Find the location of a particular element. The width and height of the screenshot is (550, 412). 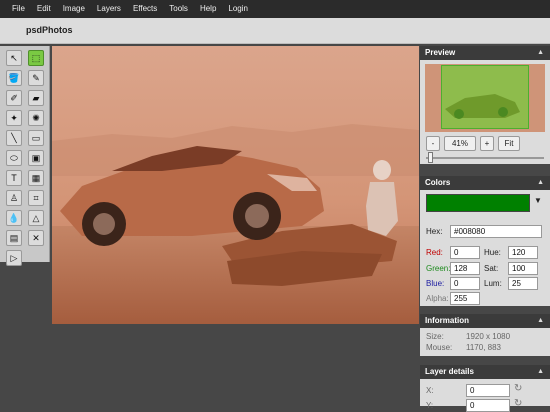

colors-header: Colors ▲ is located at coordinates (485, 183).